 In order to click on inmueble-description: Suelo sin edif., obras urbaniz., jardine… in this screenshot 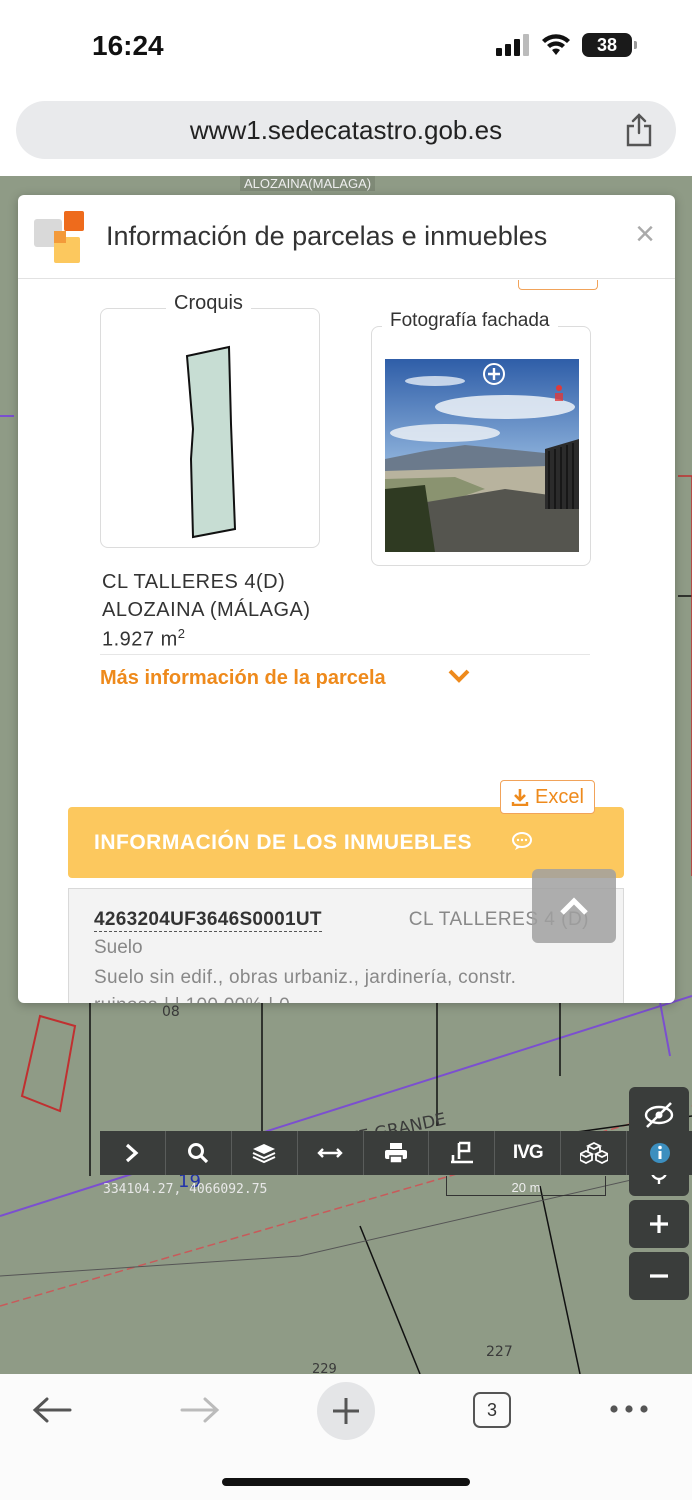, I will do `click(334, 983)`.